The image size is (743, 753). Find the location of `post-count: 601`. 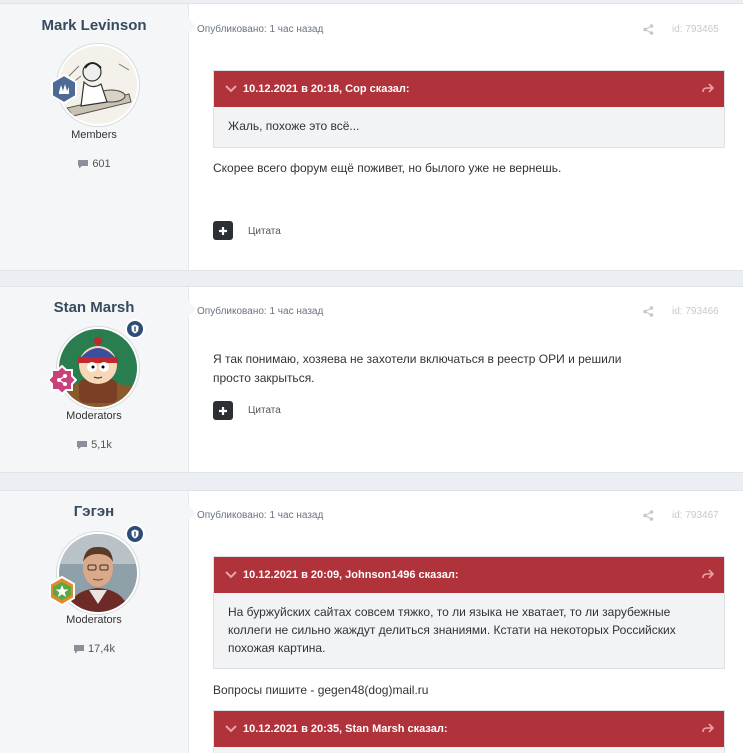

post-count: 601 is located at coordinates (94, 164).